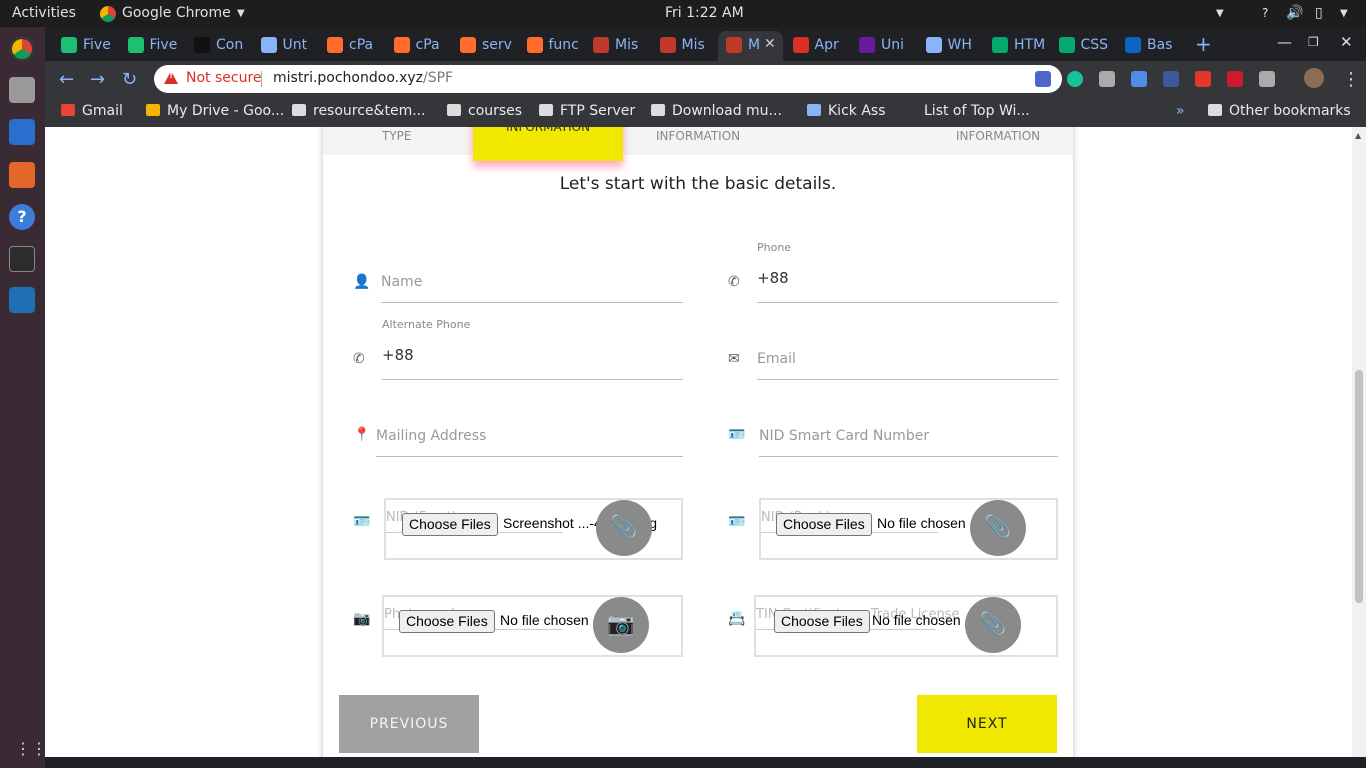 This screenshot has width=1366, height=768. What do you see at coordinates (22, 132) in the screenshot?
I see `writer-icon` at bounding box center [22, 132].